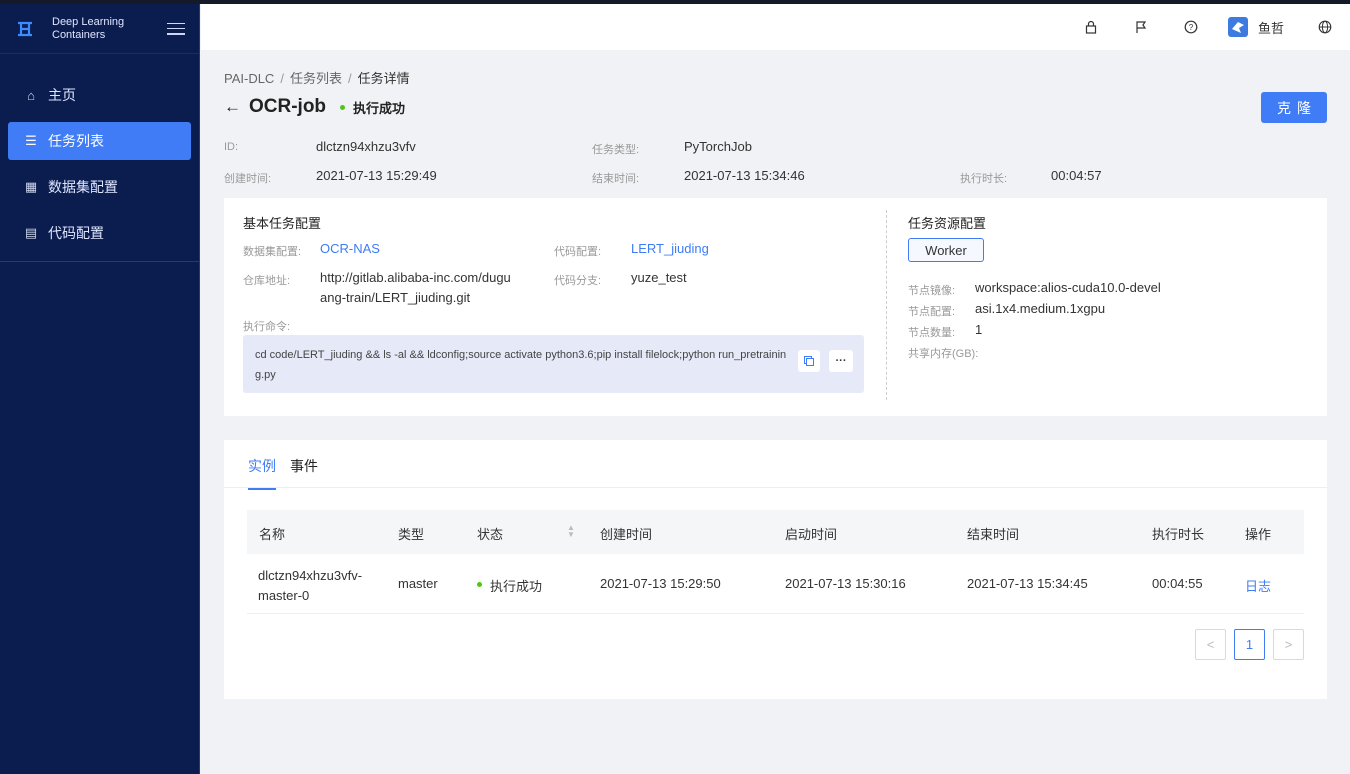  What do you see at coordinates (660, 583) in the screenshot?
I see `instance-created-time: 2021-07-13 15:29:50` at bounding box center [660, 583].